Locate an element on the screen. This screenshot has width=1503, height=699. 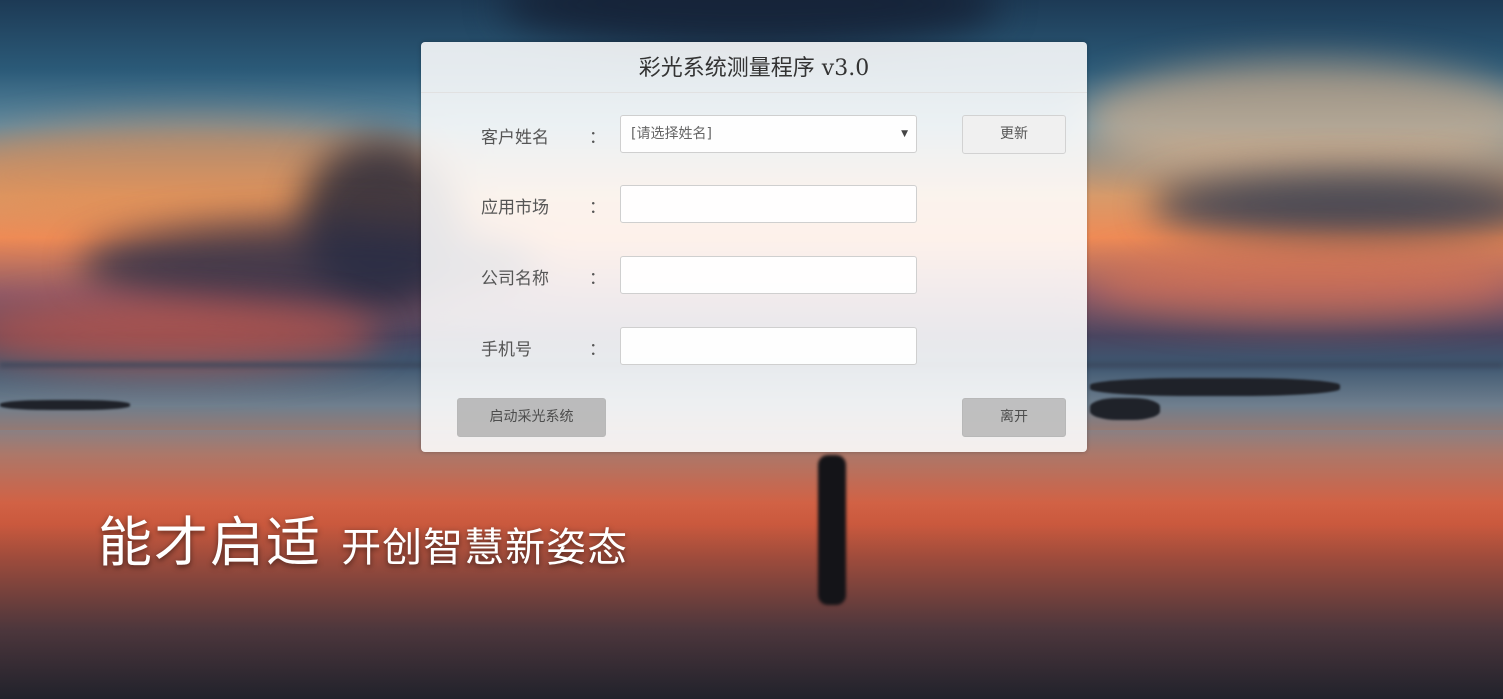
row-phone: 手机号 ： is located at coordinates (754, 347).